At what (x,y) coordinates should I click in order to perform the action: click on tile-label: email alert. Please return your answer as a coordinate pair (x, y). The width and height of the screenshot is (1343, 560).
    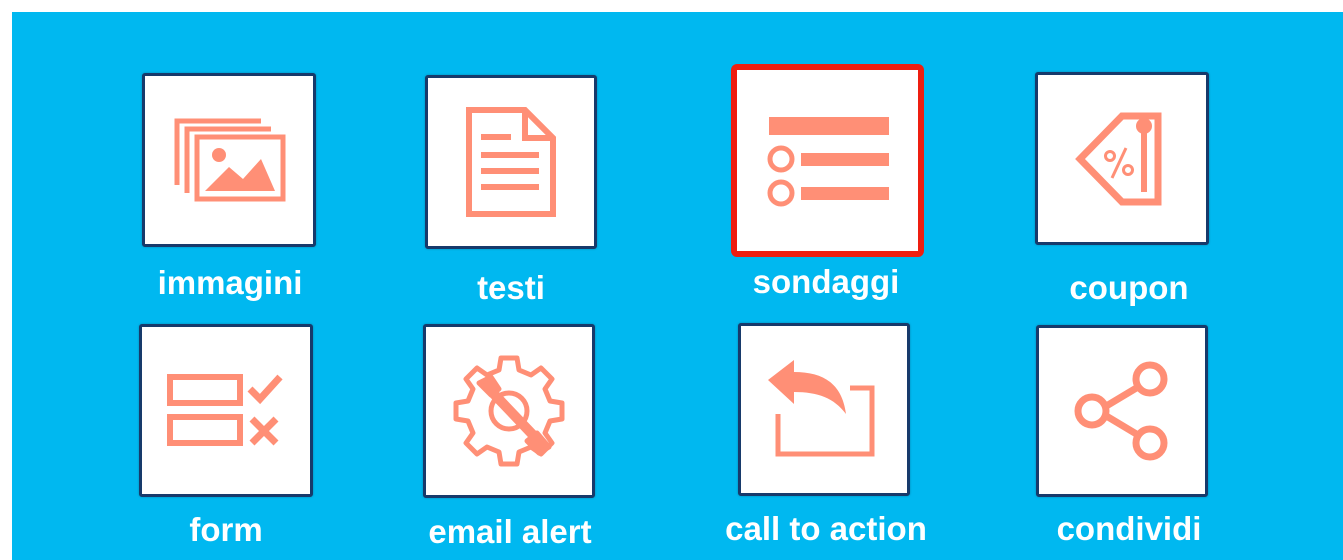
    Looking at the image, I should click on (510, 531).